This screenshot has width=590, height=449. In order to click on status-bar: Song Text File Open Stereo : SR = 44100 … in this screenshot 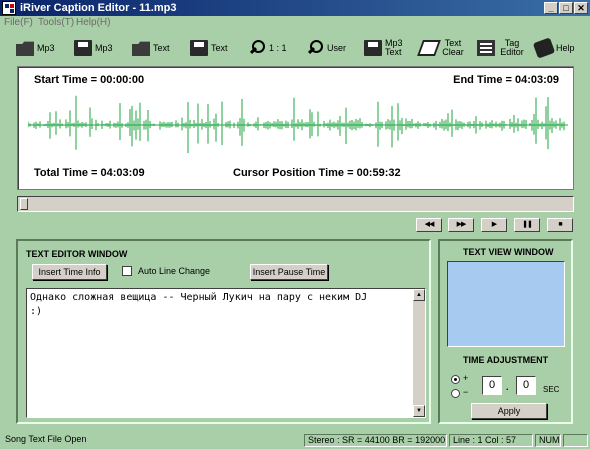, I will do `click(295, 441)`.